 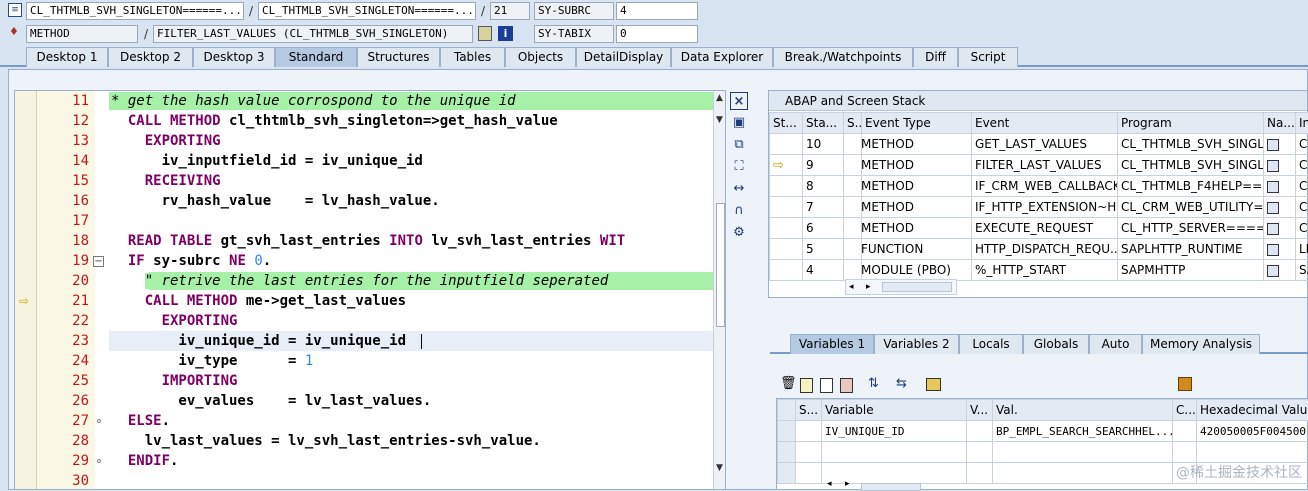 What do you see at coordinates (364, 341) in the screenshot?
I see `code-line: 23 iv_unique_id = iv_unique_id` at bounding box center [364, 341].